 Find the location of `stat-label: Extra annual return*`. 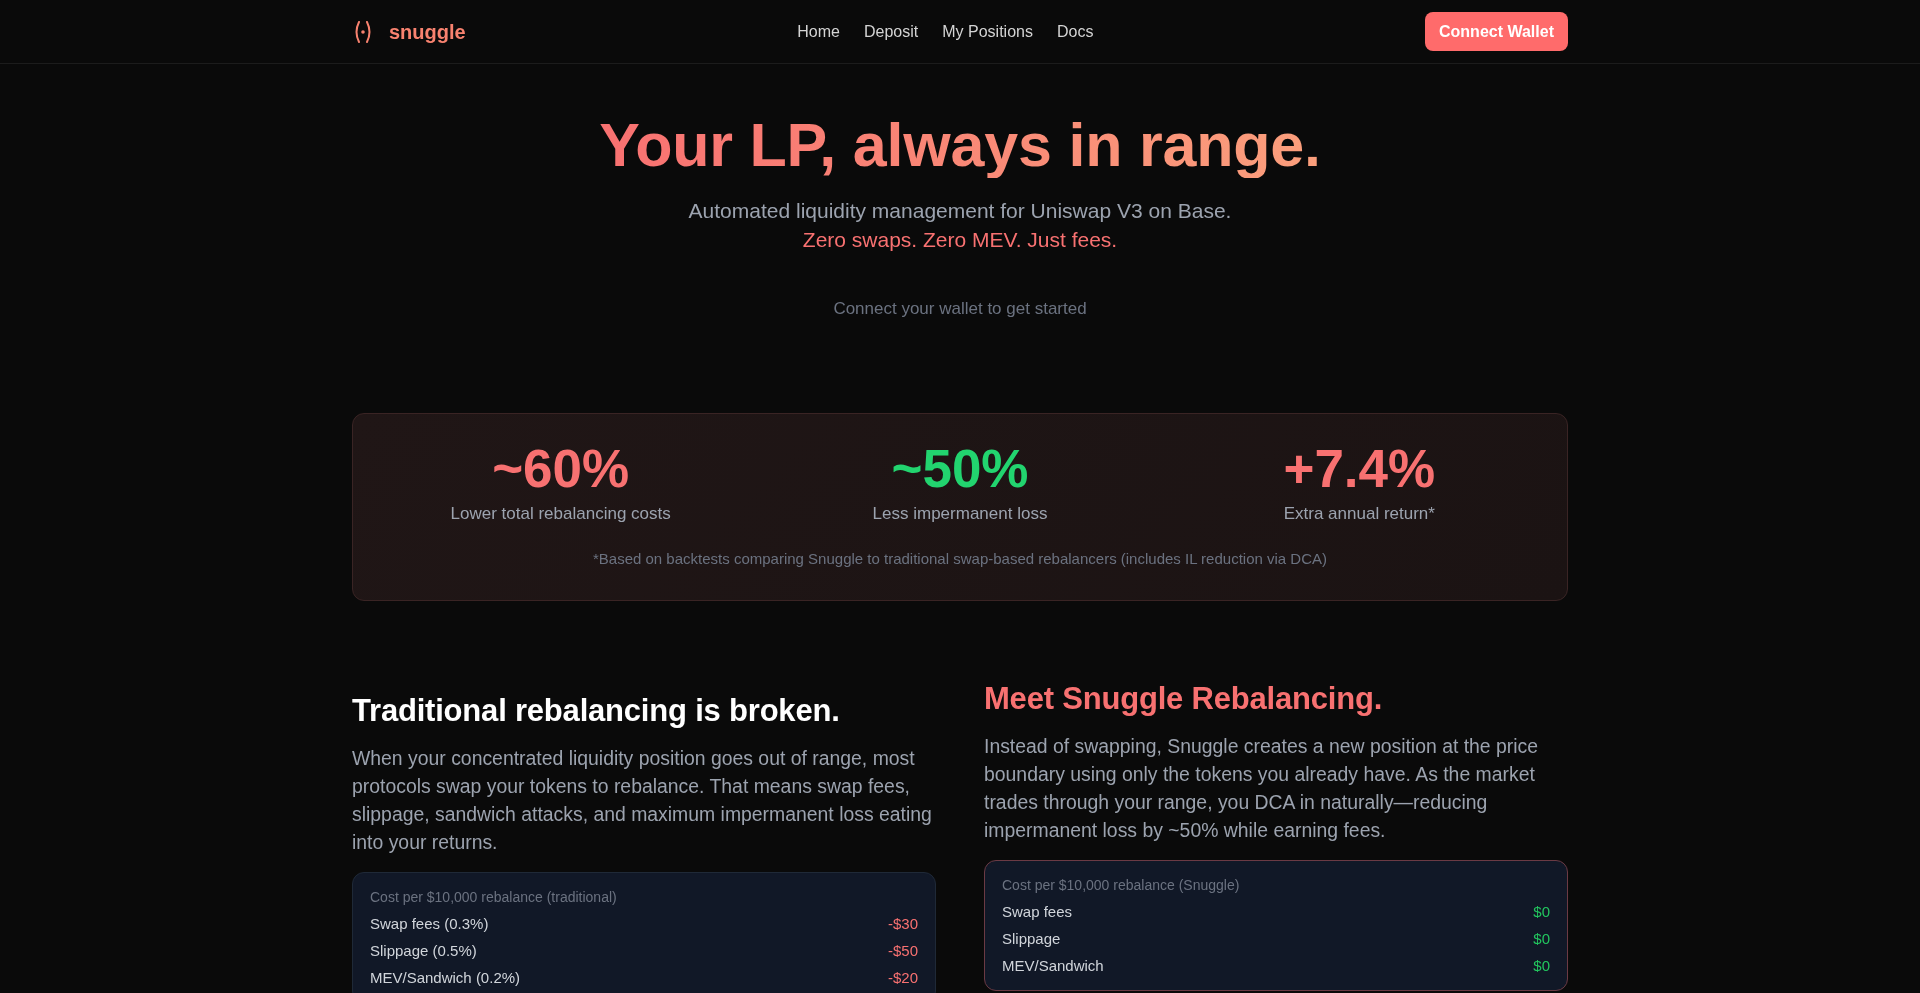

stat-label: Extra annual return* is located at coordinates (1359, 514).